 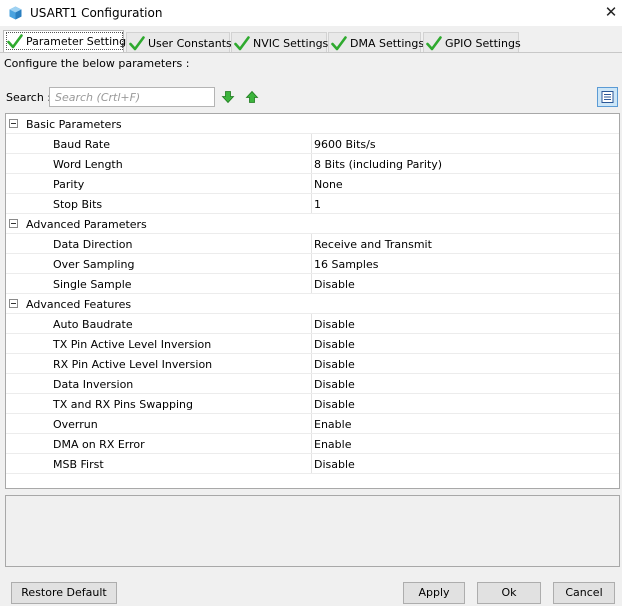 I want to click on param-name: Word Length, so click(x=88, y=164).